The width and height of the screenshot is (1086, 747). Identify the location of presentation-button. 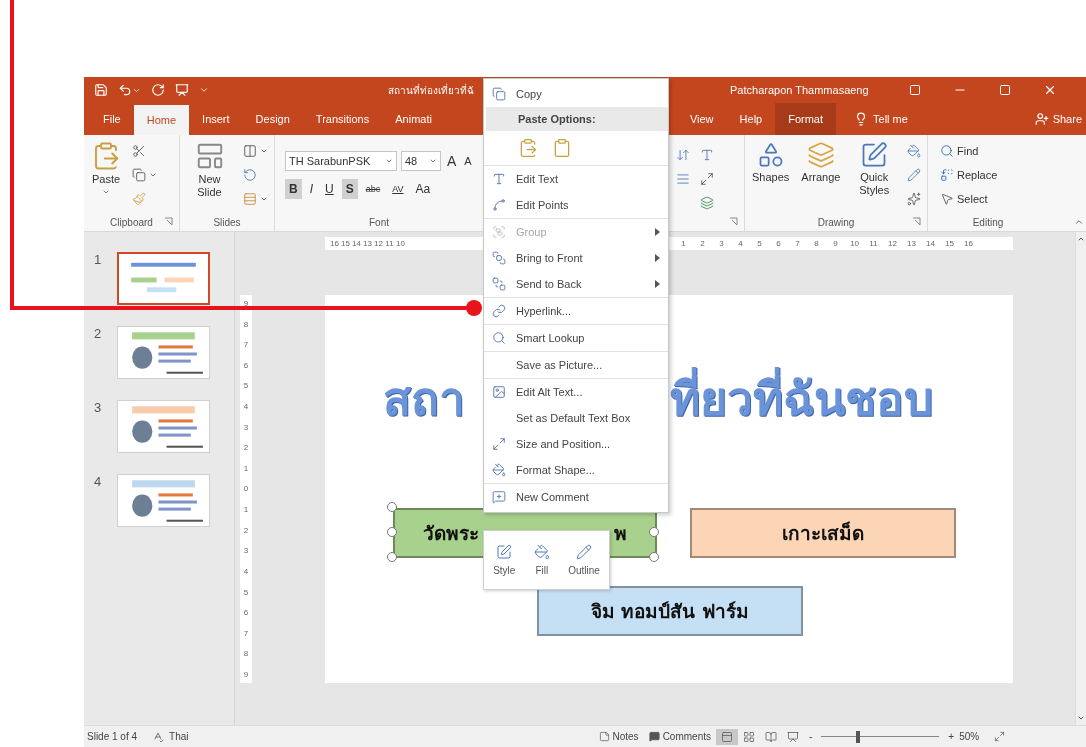
(182, 90).